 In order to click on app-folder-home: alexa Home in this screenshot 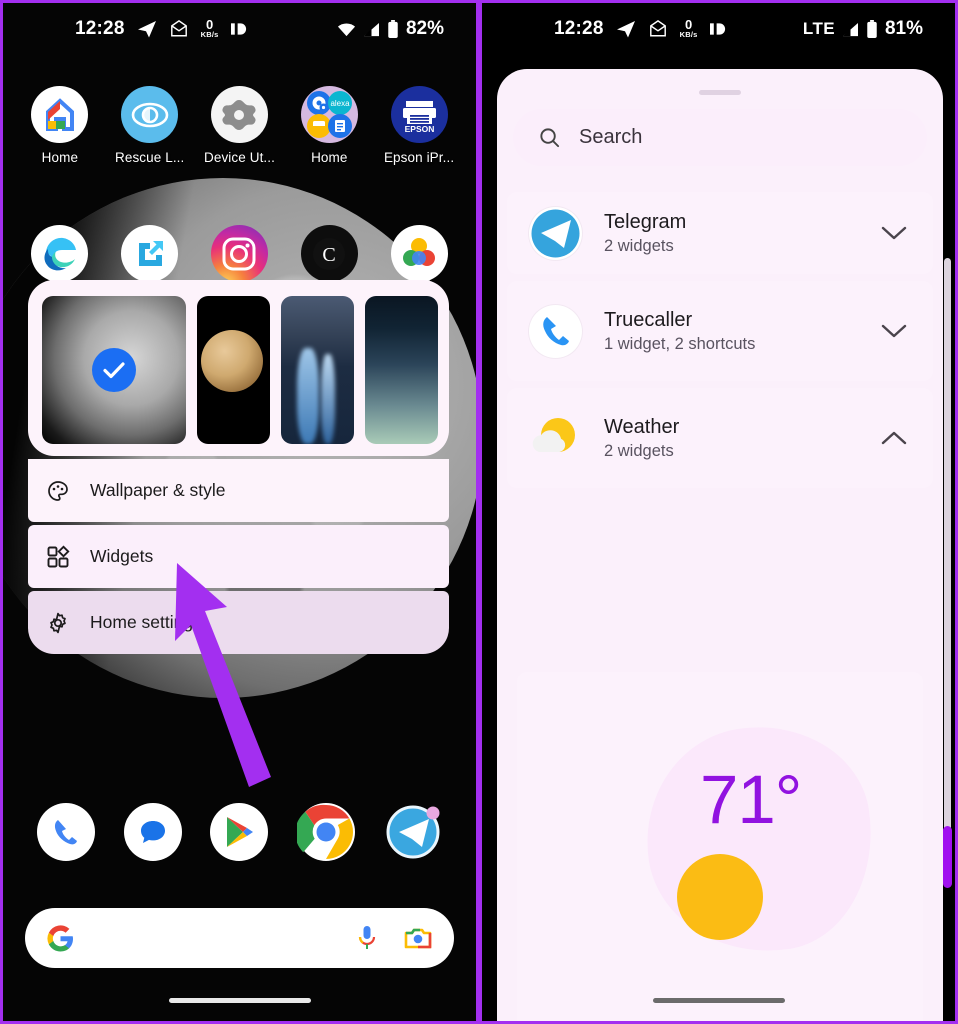, I will do `click(329, 125)`.